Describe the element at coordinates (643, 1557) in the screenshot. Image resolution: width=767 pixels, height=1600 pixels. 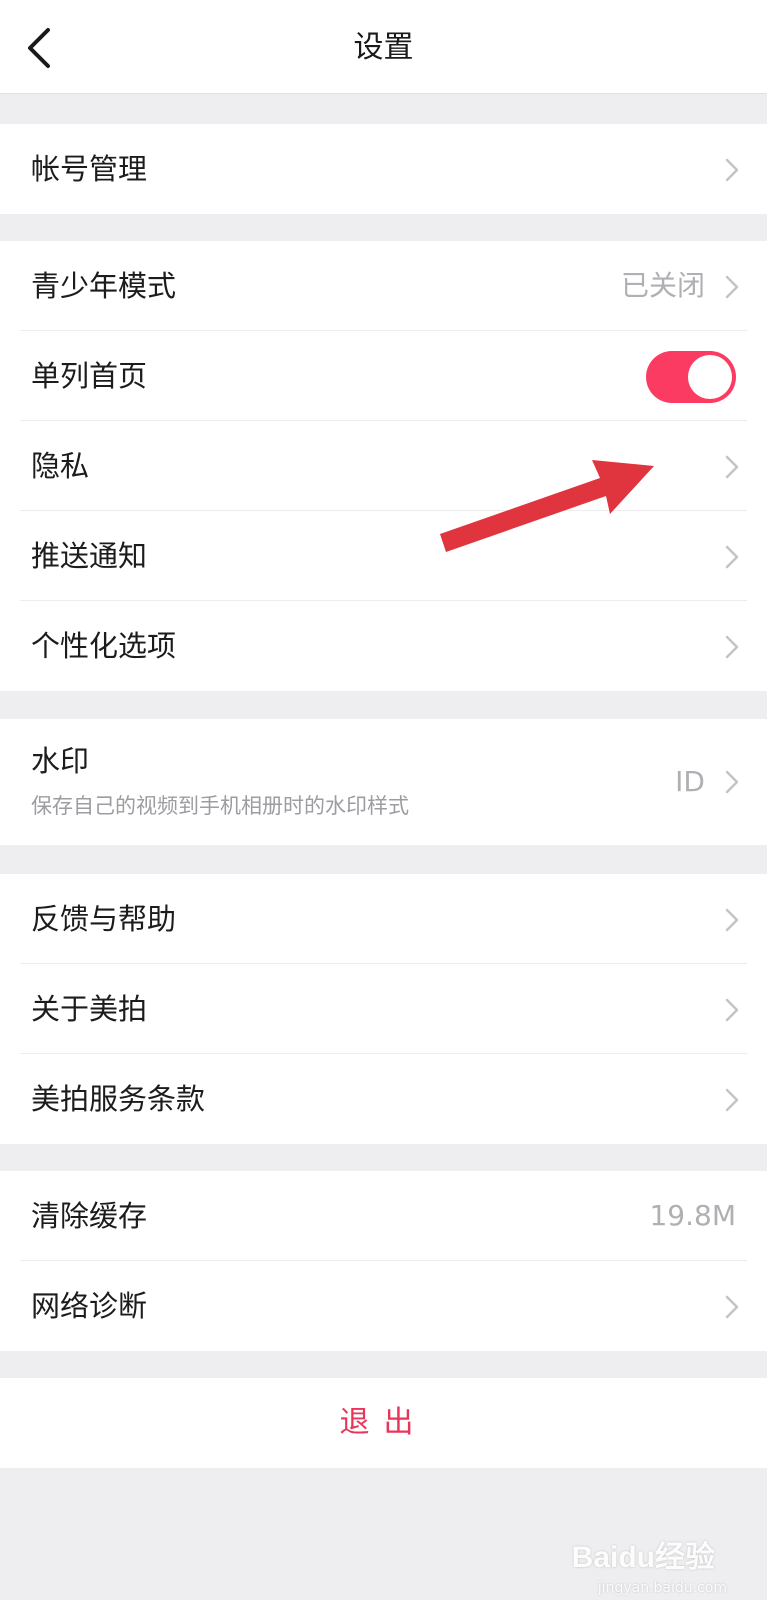
I see `baidu-jingyan-logo: Baidu经验` at that location.